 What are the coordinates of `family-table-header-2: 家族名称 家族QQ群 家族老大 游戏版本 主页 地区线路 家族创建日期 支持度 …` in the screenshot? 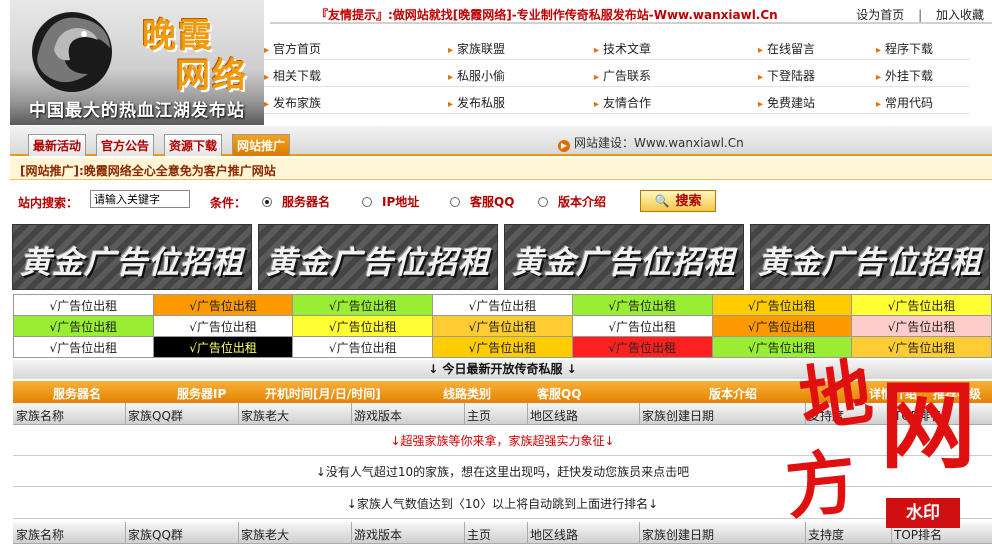 It's located at (502, 533).